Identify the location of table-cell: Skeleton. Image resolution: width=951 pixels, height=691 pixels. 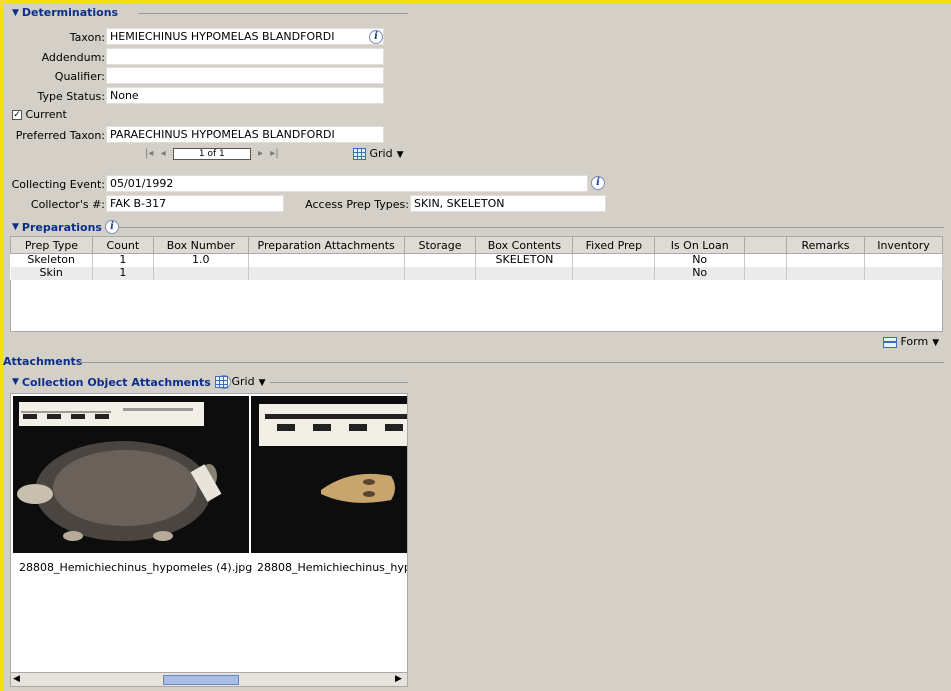
(51, 260).